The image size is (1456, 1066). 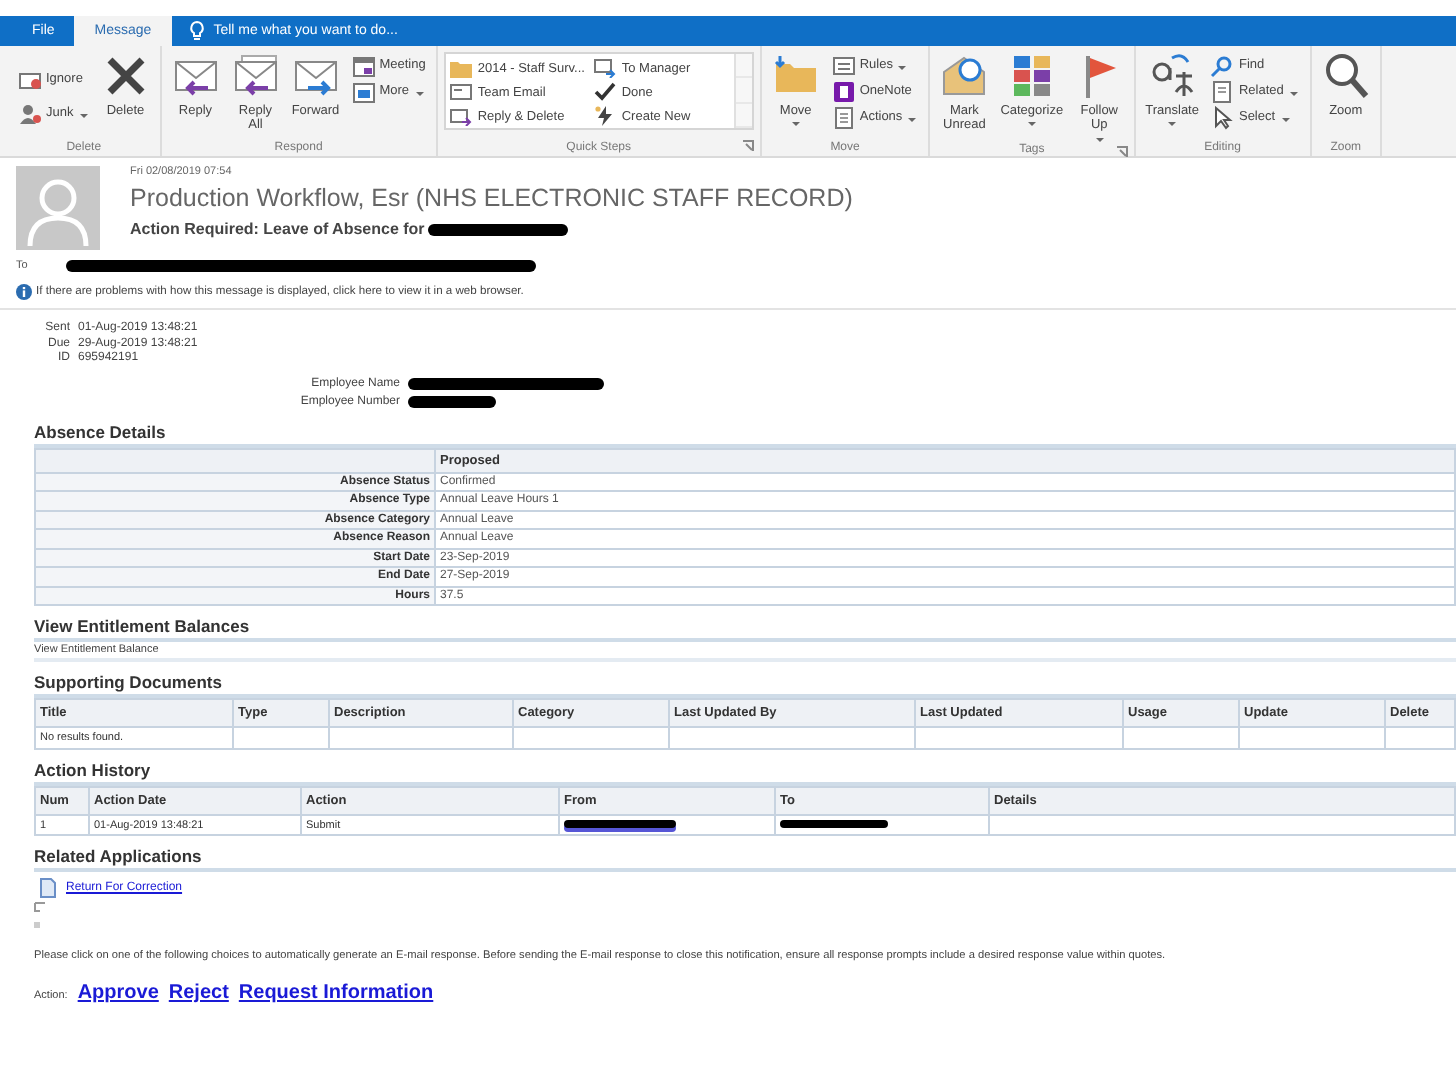 I want to click on section-title: Related Applications, so click(x=745, y=859).